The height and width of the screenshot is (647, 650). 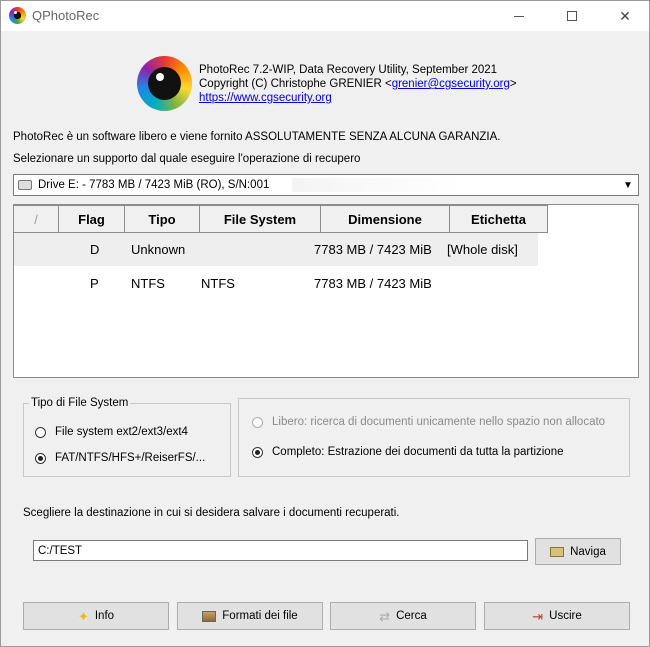 I want to click on minimize-icon, so click(x=519, y=16).